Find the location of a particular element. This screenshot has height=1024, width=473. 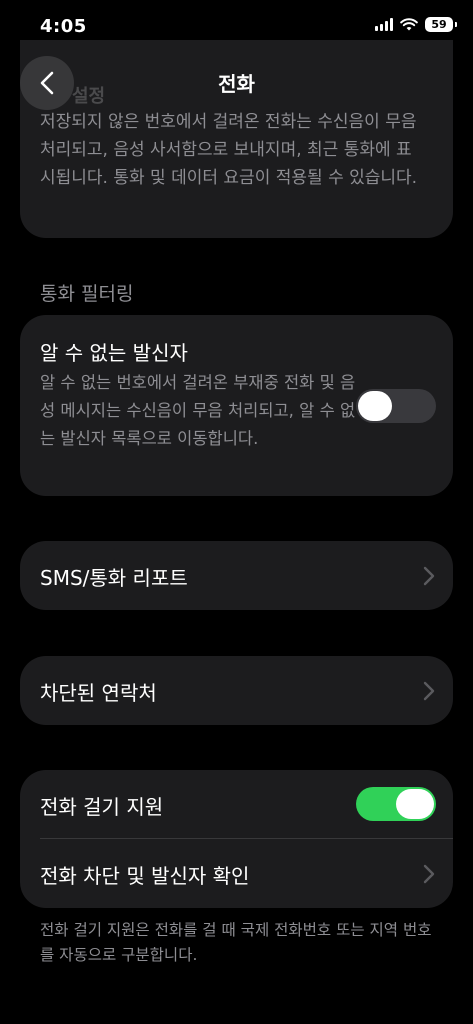

dial-assist-label: 전화 걸기 지원 is located at coordinates (102, 807).